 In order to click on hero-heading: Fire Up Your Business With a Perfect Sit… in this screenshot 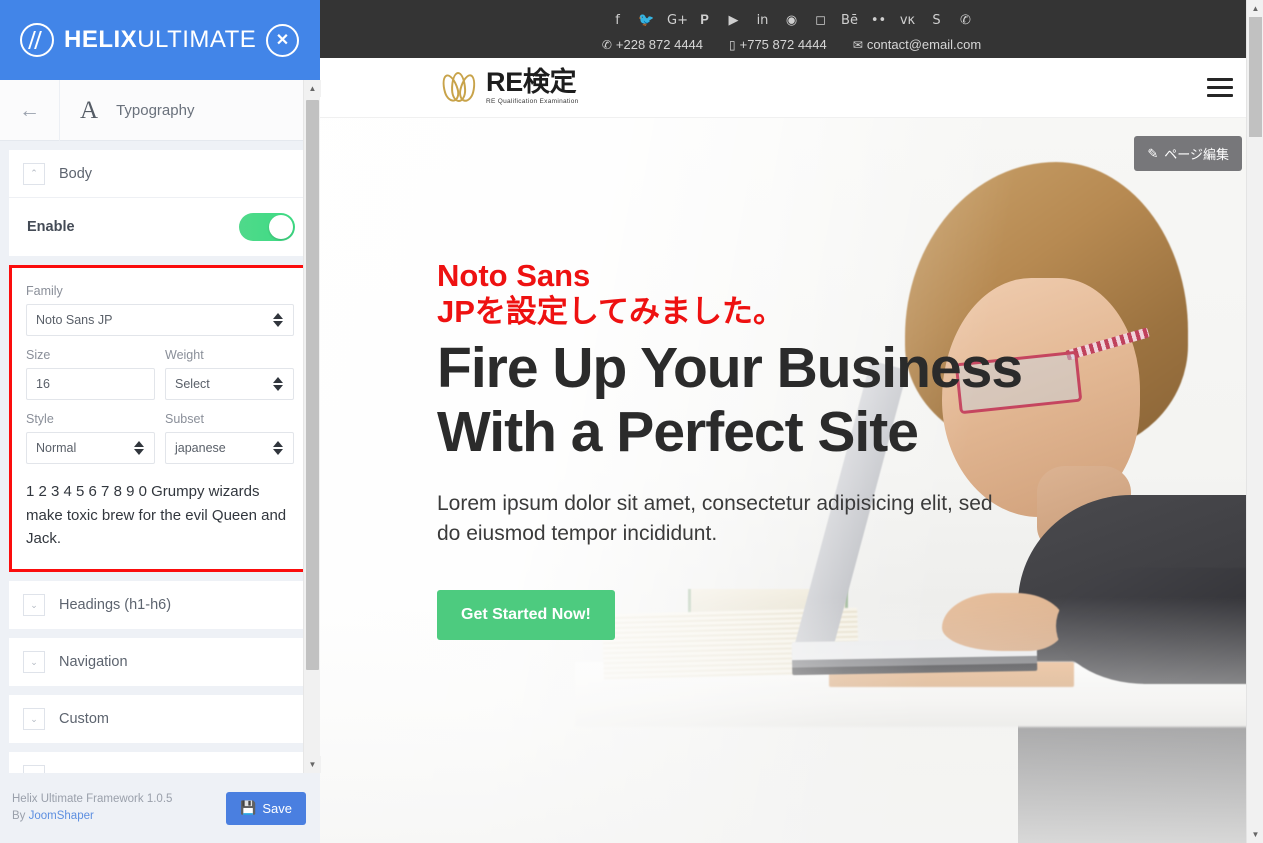, I will do `click(730, 400)`.